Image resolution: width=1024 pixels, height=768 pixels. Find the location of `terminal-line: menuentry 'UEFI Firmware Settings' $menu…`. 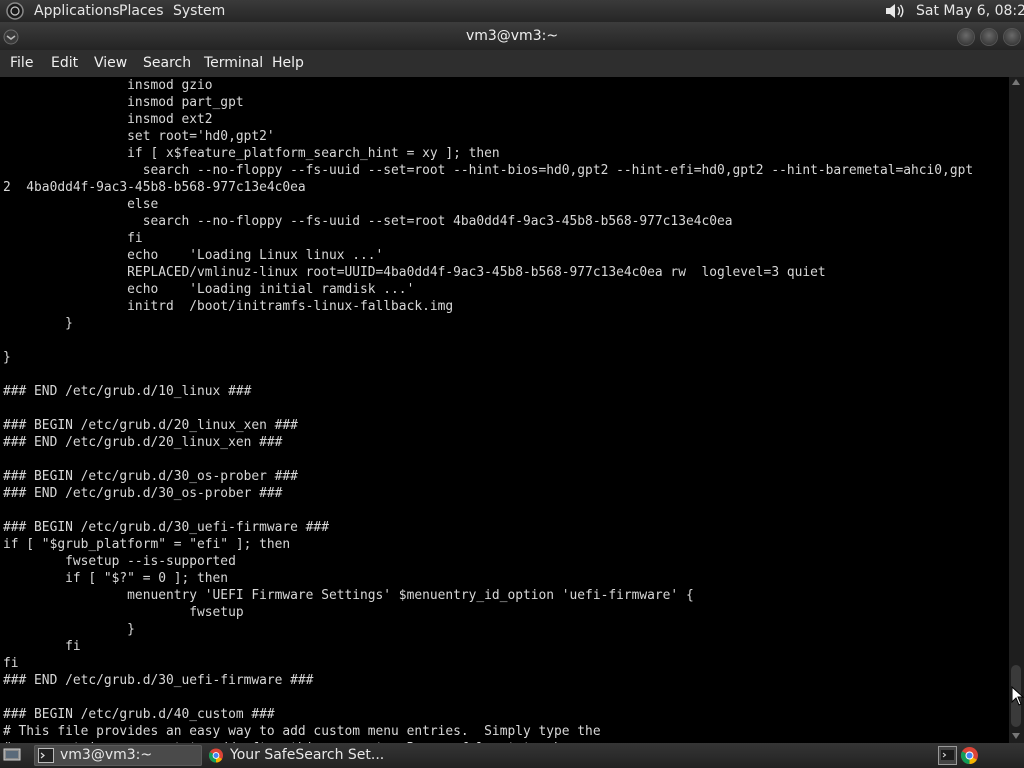

terminal-line: menuentry 'UEFI Firmware Settings' $menu… is located at coordinates (348, 595).